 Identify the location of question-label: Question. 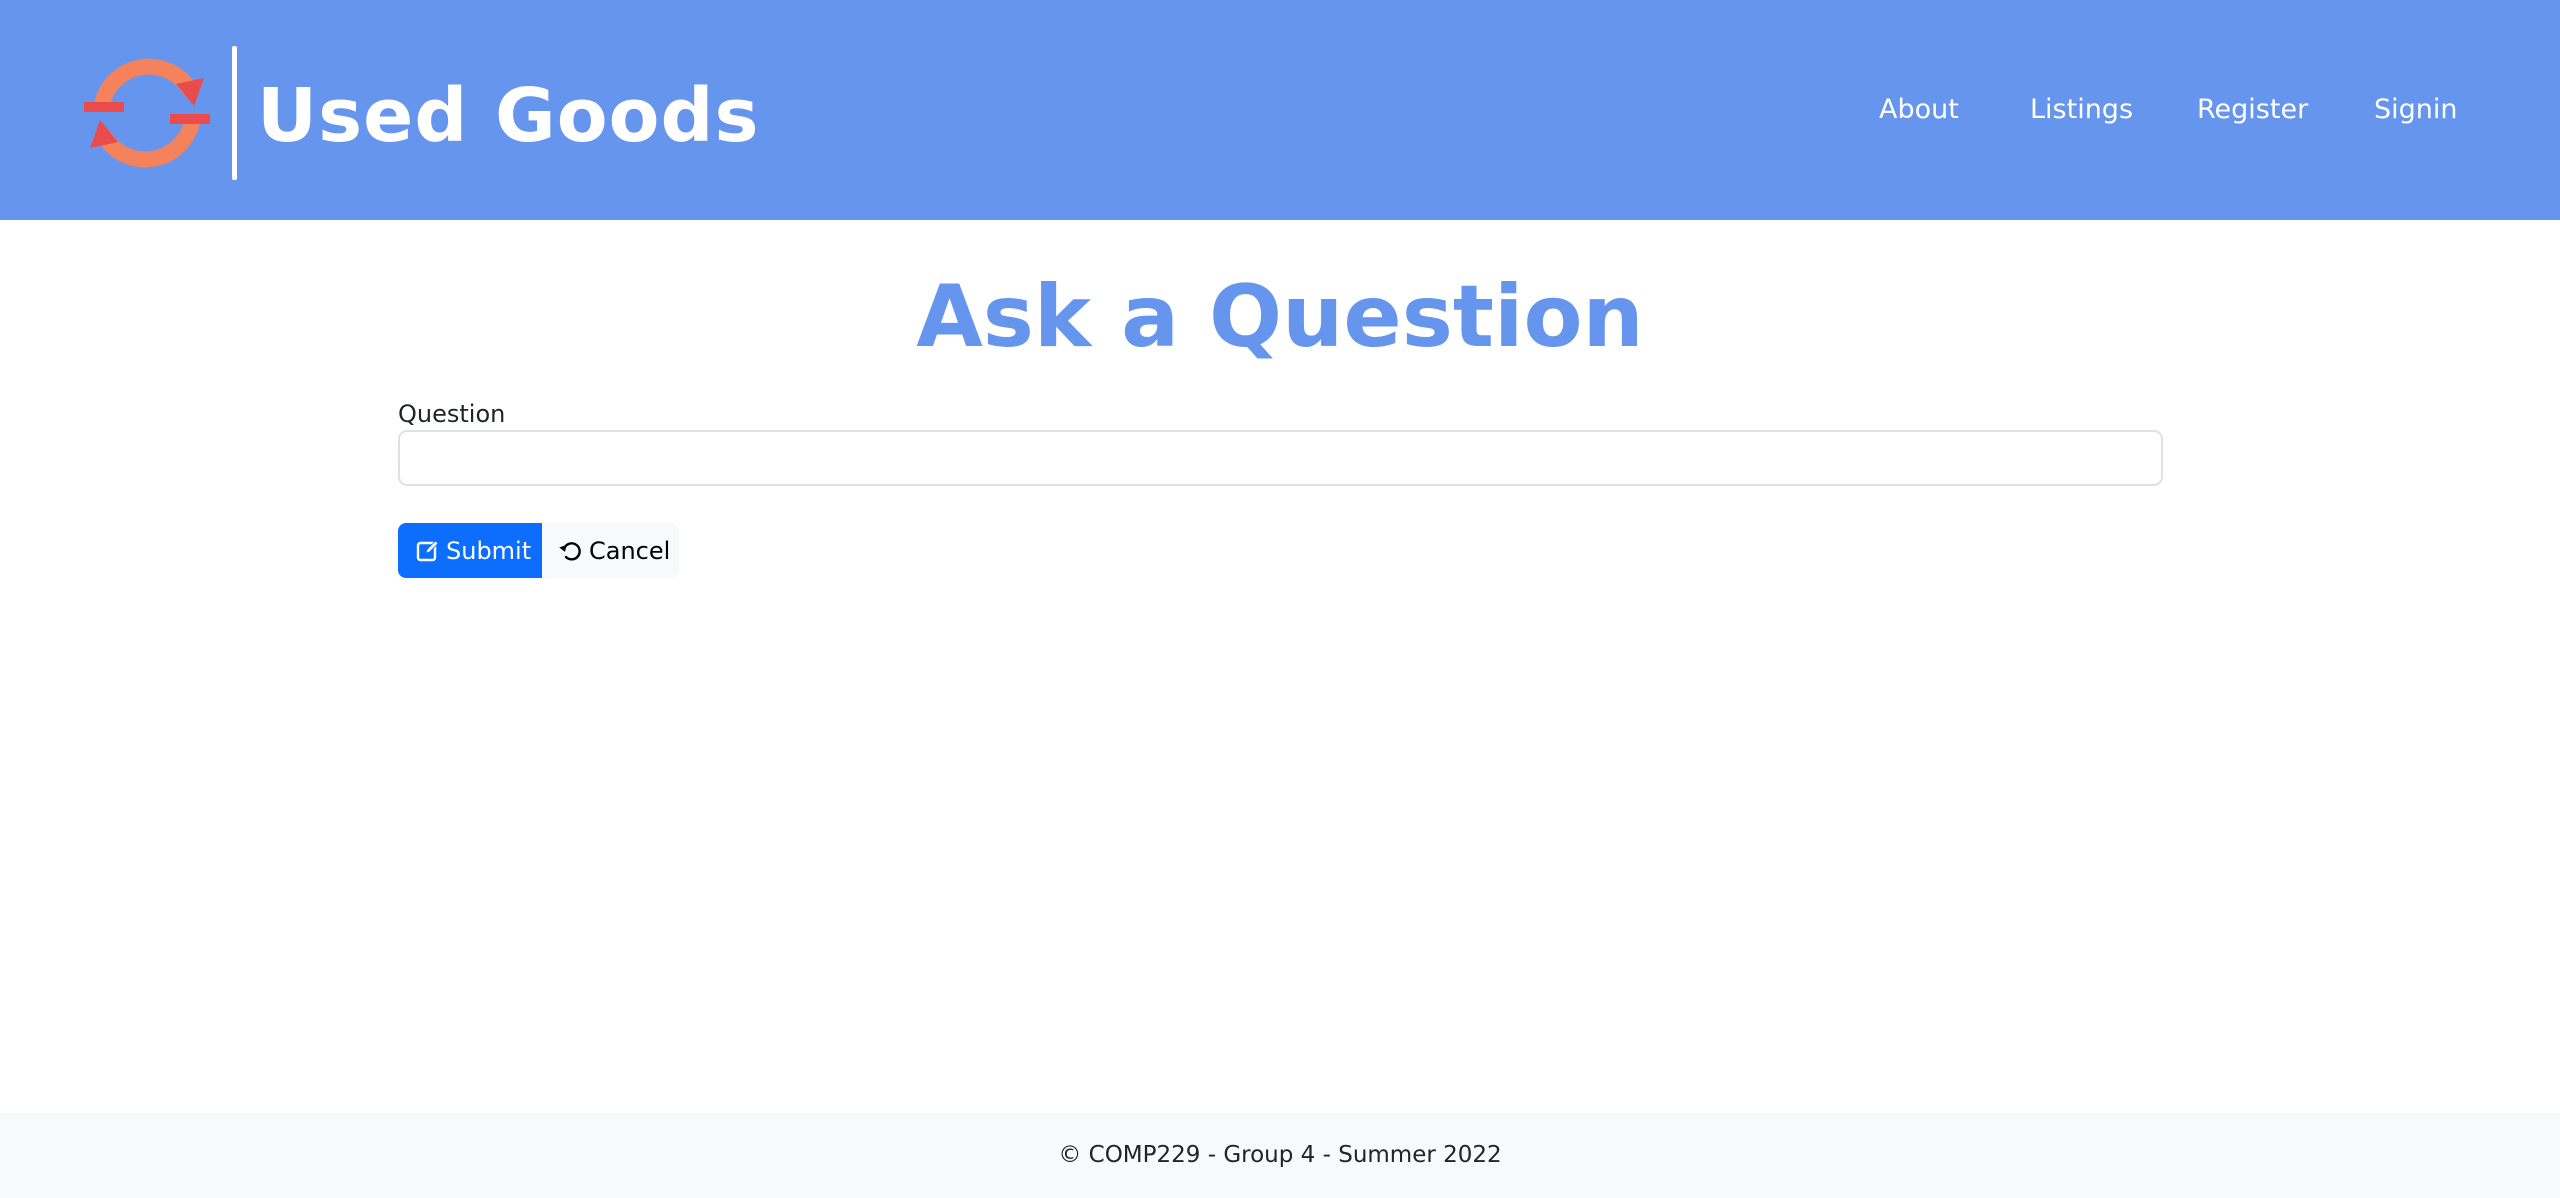
(452, 414).